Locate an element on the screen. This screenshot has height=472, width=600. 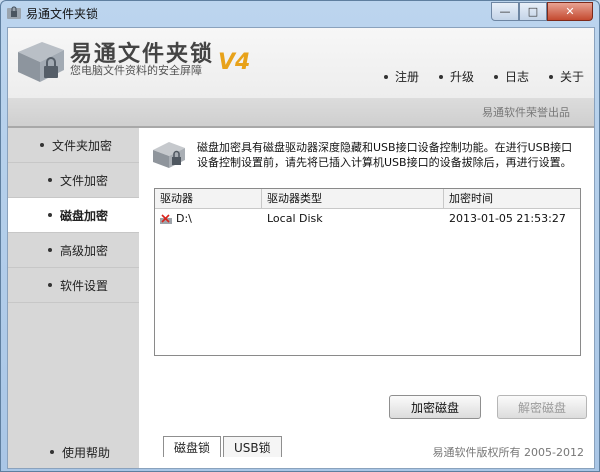
lock-folder-icon is located at coordinates (14, 12).